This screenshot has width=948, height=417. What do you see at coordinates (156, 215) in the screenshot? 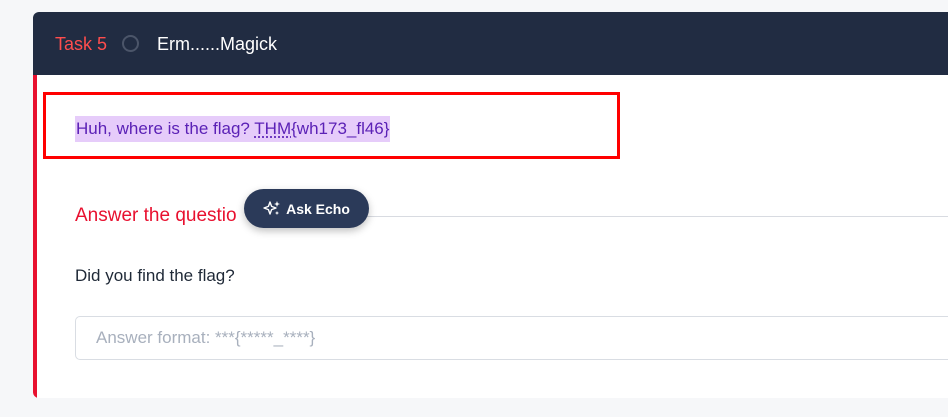
I see `answer-section-heading: Answer the questio` at bounding box center [156, 215].